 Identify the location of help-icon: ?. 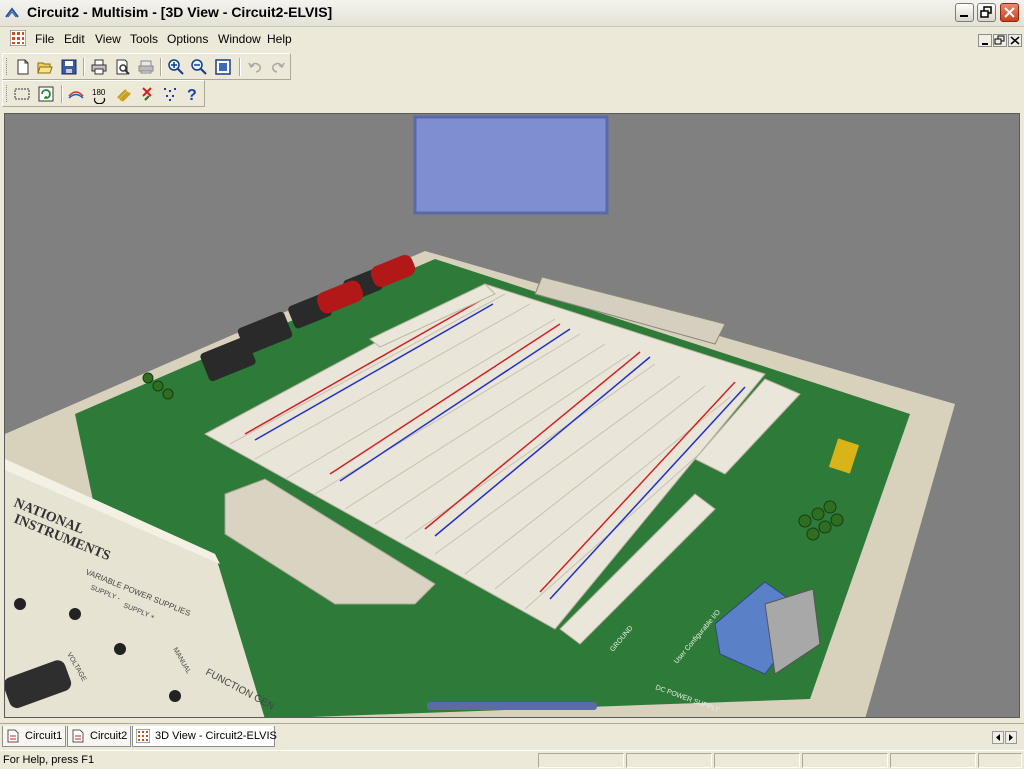
(192, 94).